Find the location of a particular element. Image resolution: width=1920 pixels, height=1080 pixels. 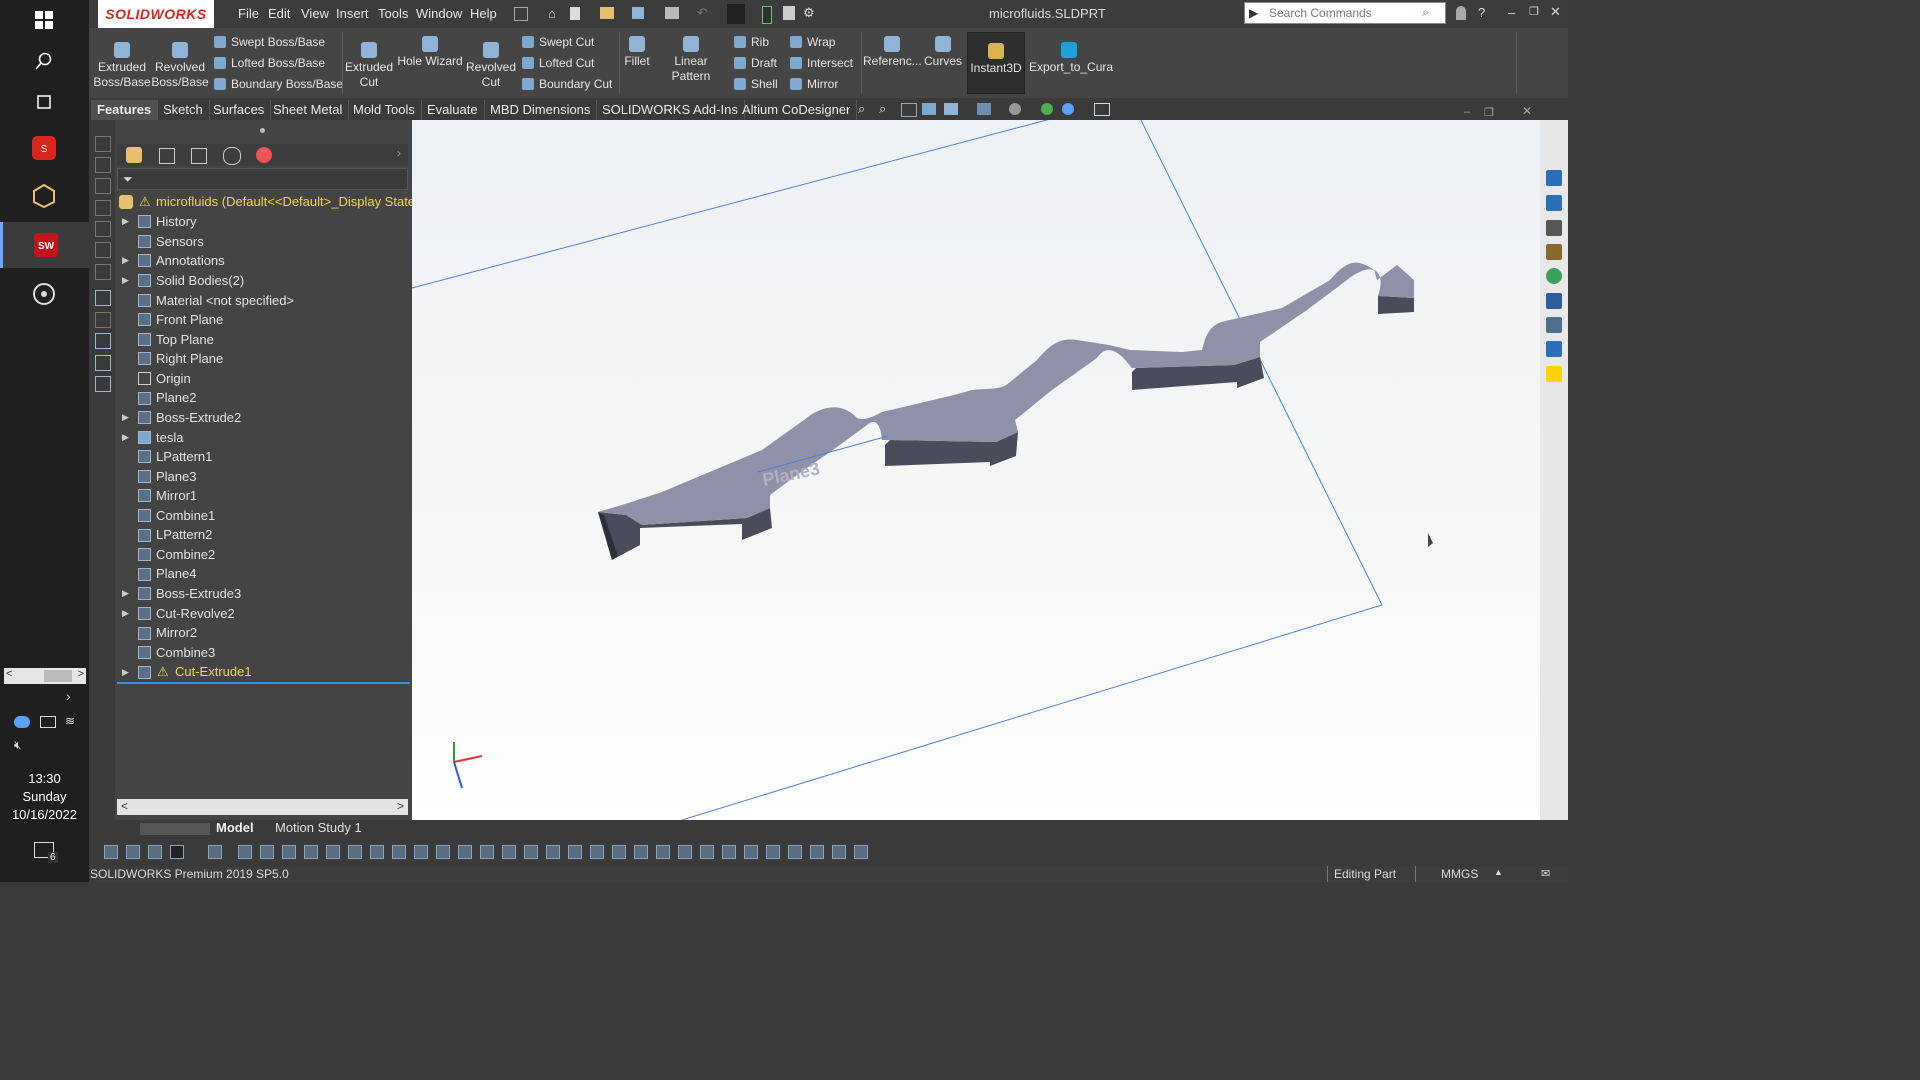

tree-item: Front Plane is located at coordinates (189, 319).